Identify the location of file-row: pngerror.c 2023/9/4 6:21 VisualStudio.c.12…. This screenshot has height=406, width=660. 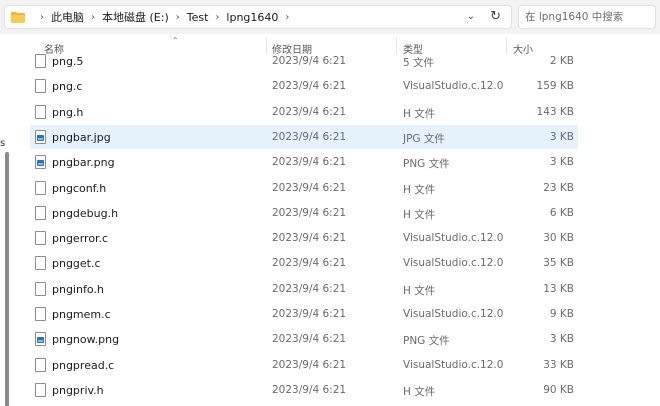
(304, 238).